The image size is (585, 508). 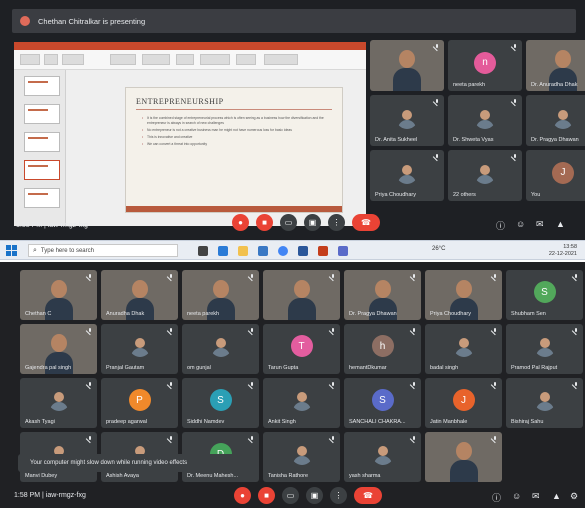 What do you see at coordinates (563, 251) in the screenshot?
I see `system-clock: 13:58 22-12-2021` at bounding box center [563, 251].